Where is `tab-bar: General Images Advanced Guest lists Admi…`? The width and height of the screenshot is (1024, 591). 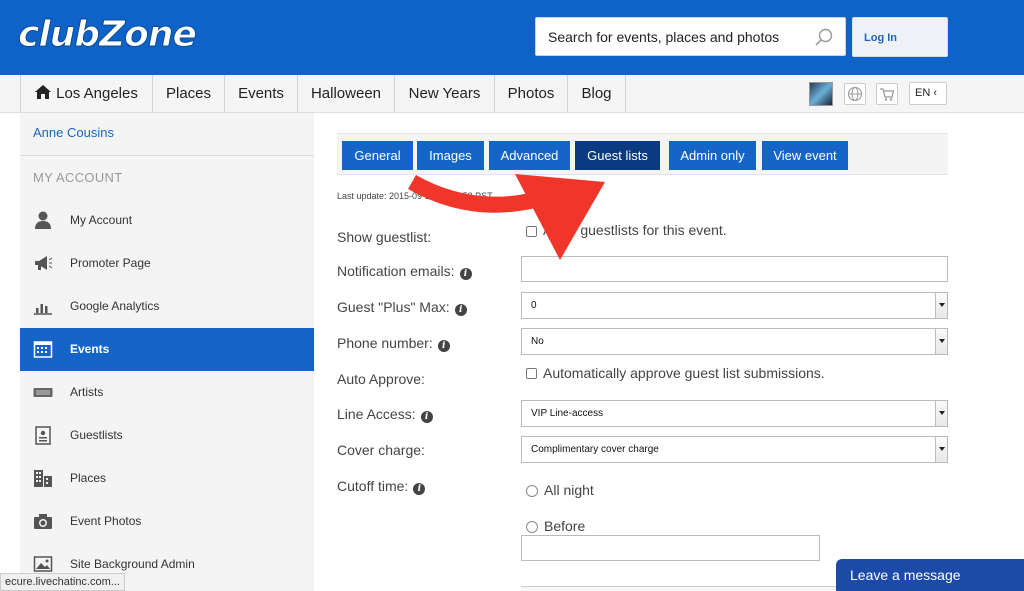
tab-bar: General Images Advanced Guest lists Admi… is located at coordinates (642, 154).